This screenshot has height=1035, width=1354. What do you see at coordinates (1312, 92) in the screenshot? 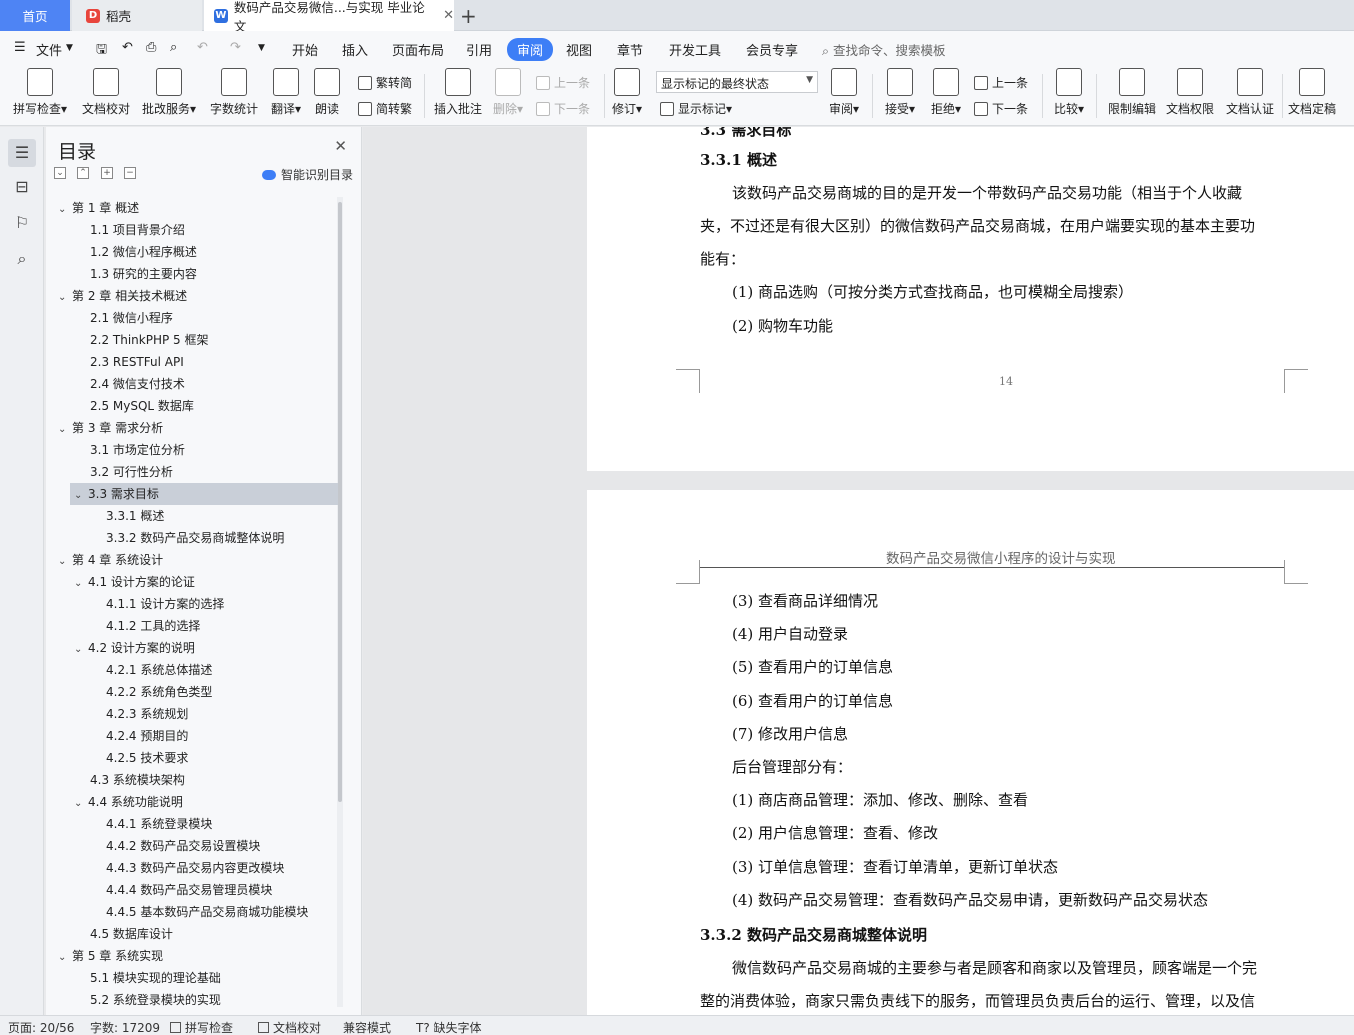
I see `doc-finalize-button: 文档定稿` at bounding box center [1312, 92].